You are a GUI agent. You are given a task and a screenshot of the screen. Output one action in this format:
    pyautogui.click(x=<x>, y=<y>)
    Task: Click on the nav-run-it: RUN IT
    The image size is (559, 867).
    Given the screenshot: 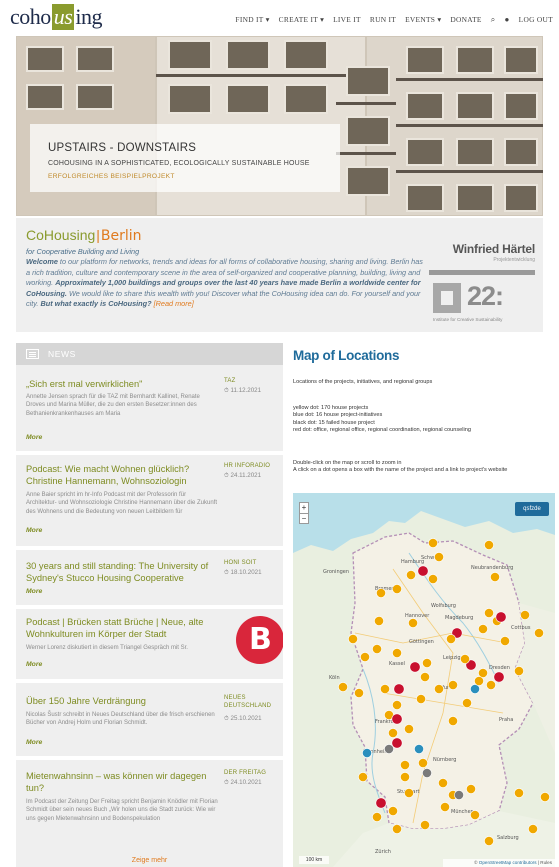 What is the action you would take?
    pyautogui.click(x=383, y=20)
    